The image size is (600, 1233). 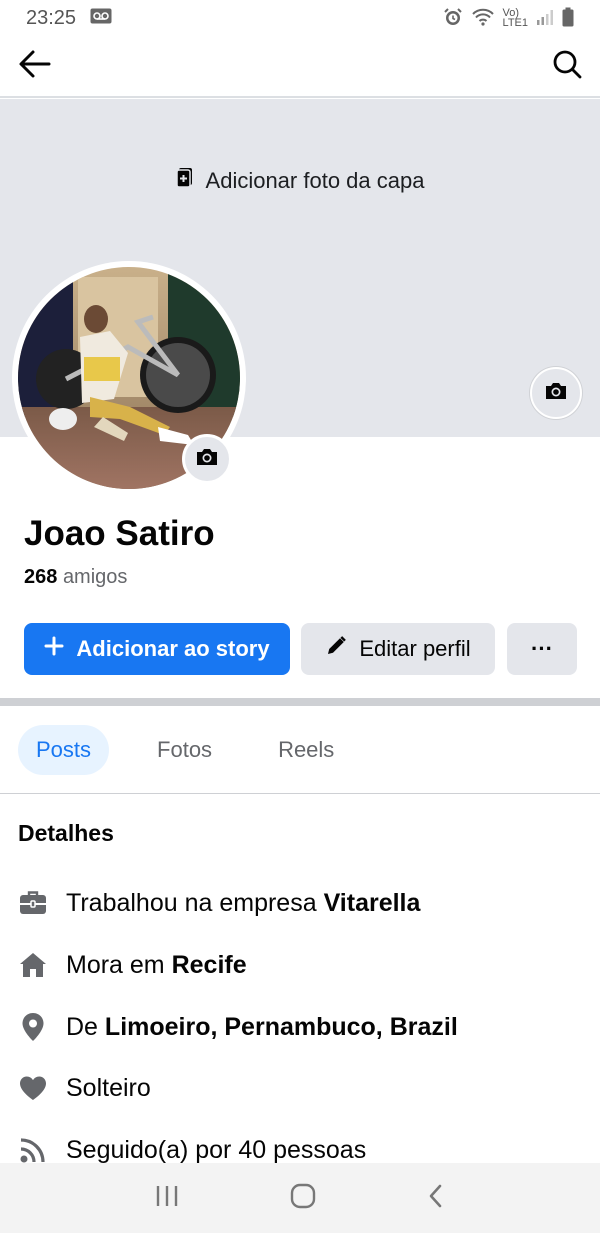 I want to click on profile-tabs: Posts Fotos Reels, so click(x=185, y=750).